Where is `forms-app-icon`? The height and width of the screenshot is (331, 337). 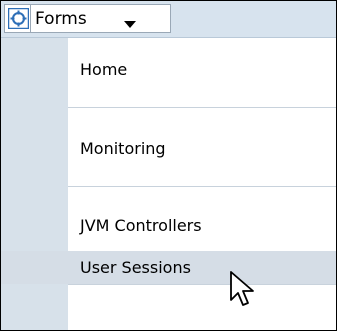 forms-app-icon is located at coordinates (18, 18).